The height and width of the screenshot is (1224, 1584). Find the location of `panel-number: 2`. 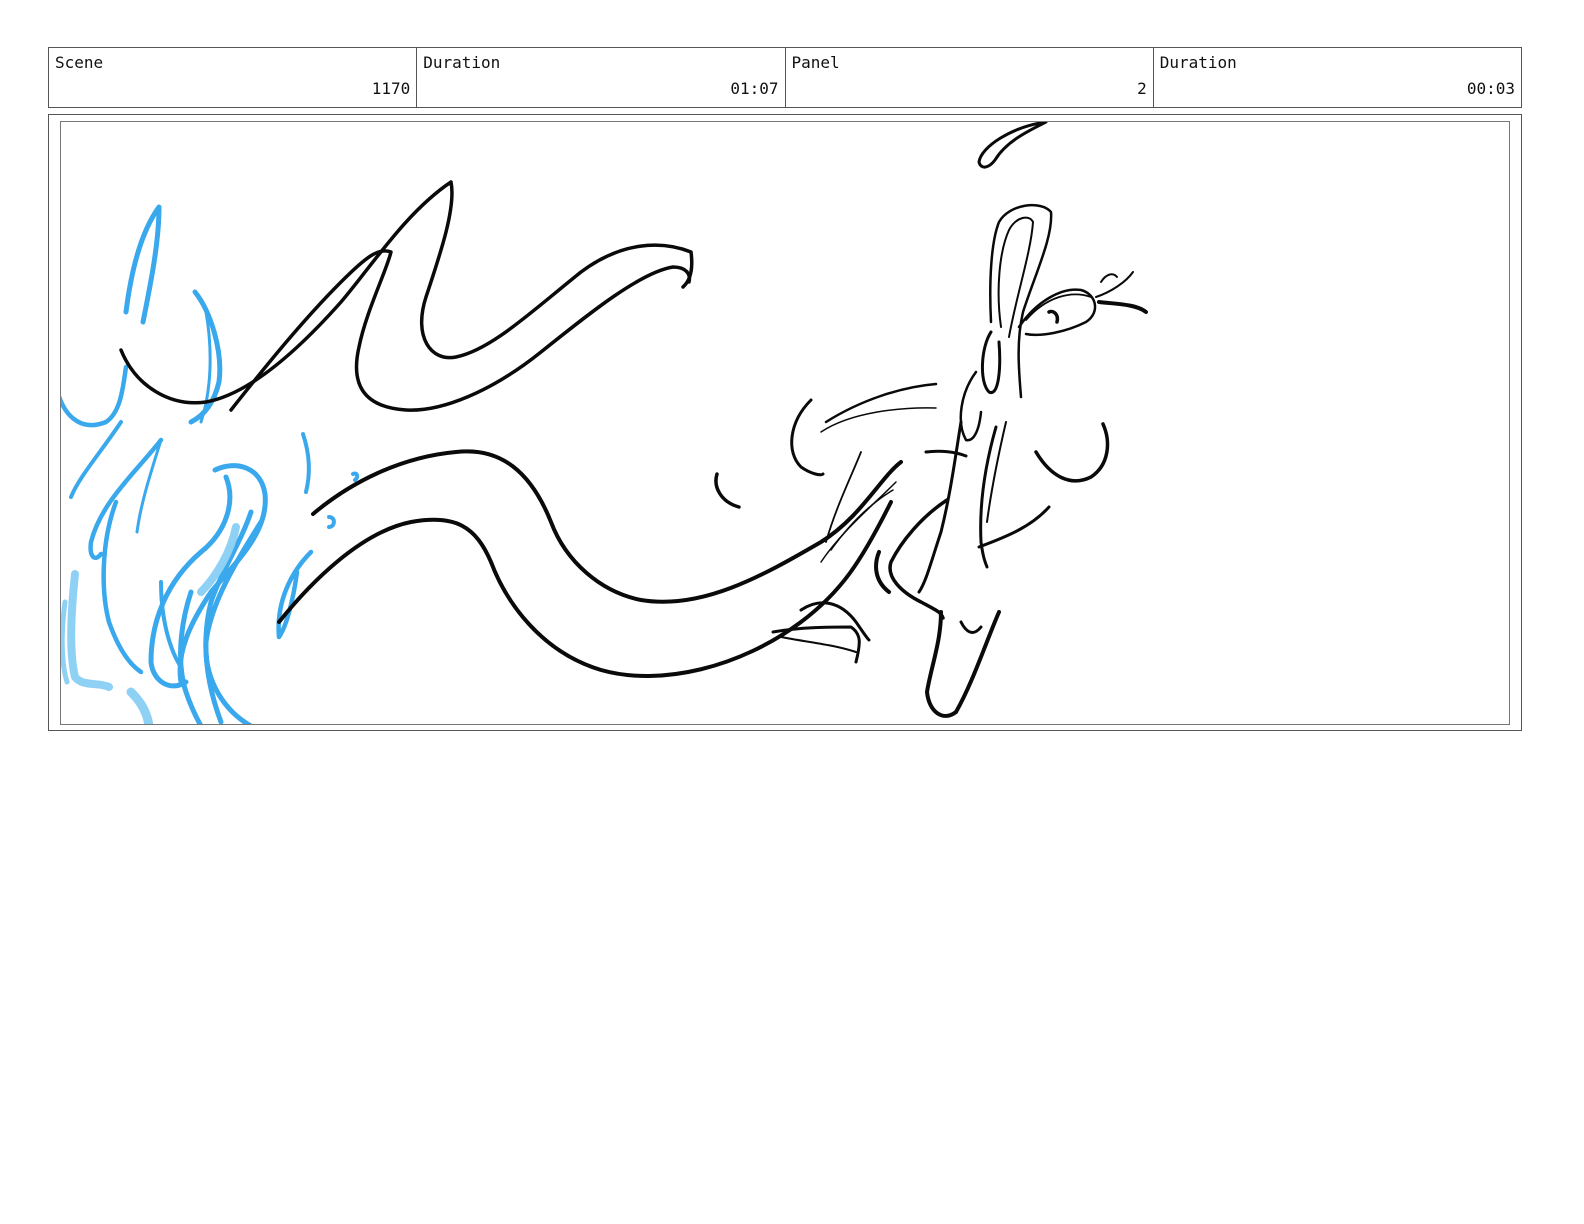

panel-number: 2 is located at coordinates (1142, 88).